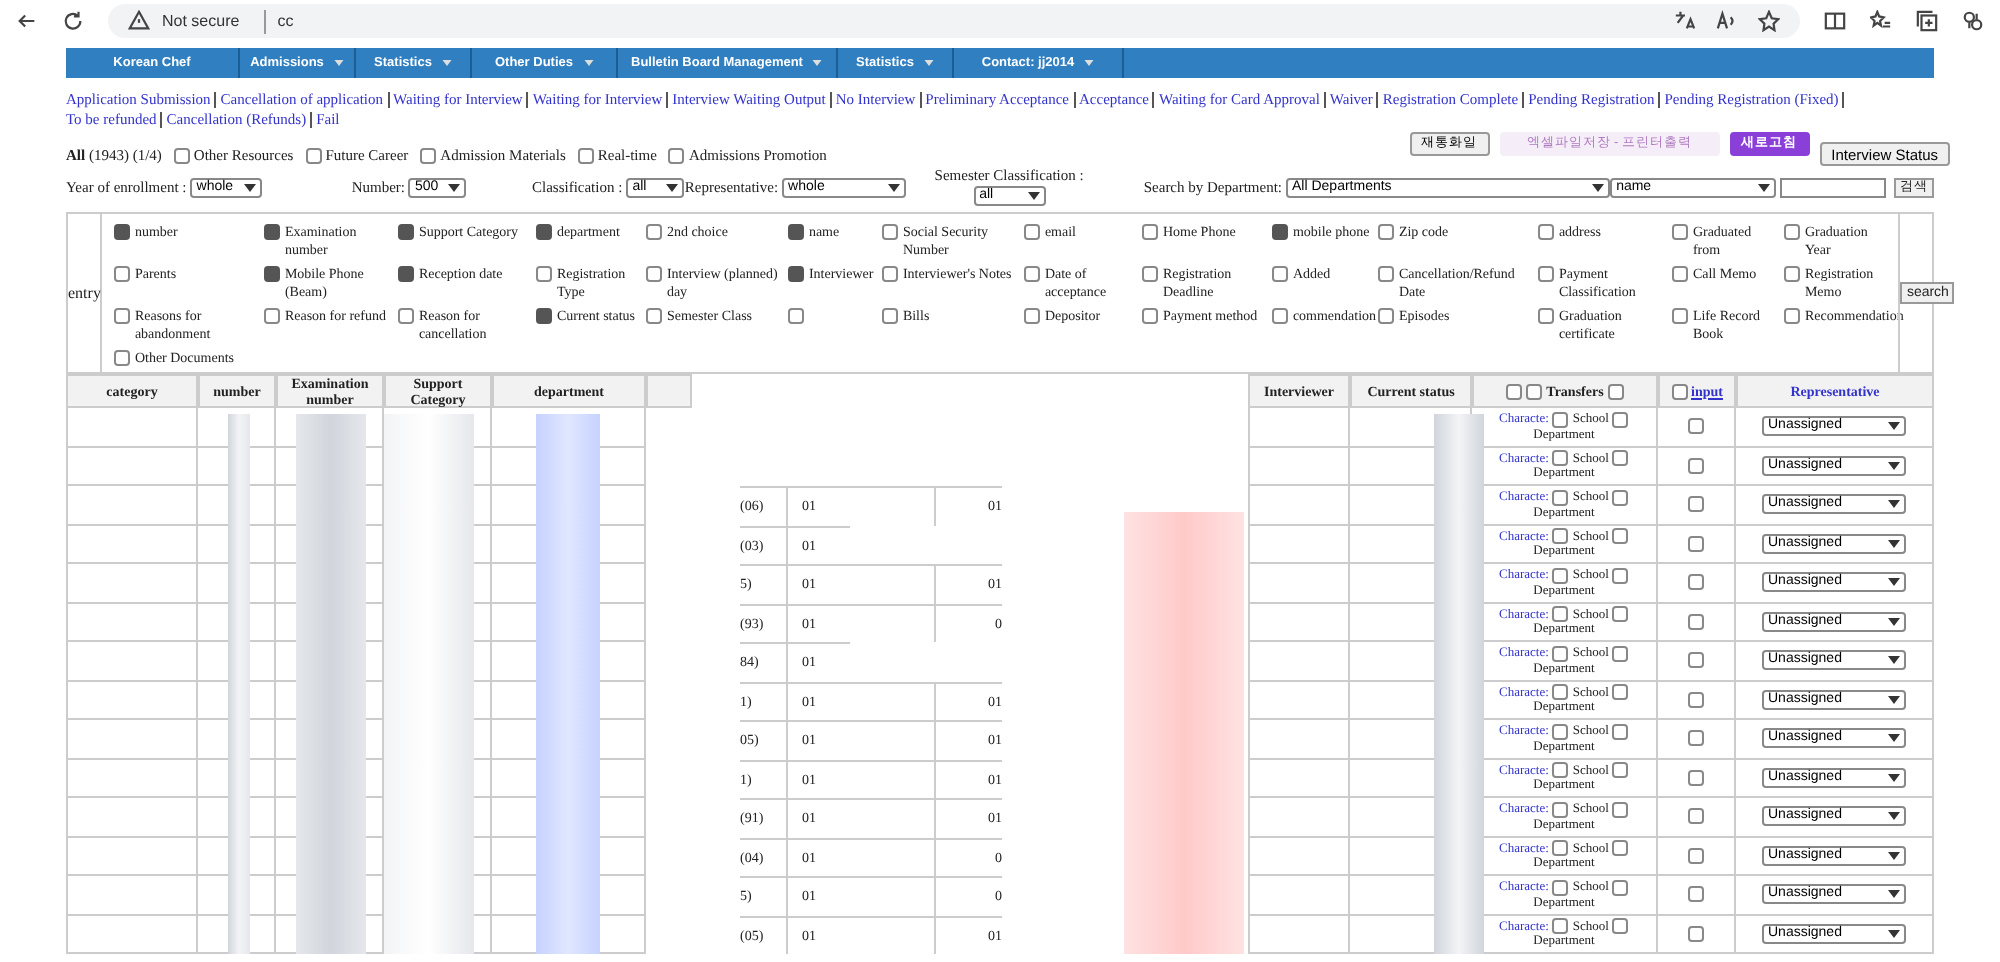  What do you see at coordinates (1685, 21) in the screenshot?
I see `translate-icon` at bounding box center [1685, 21].